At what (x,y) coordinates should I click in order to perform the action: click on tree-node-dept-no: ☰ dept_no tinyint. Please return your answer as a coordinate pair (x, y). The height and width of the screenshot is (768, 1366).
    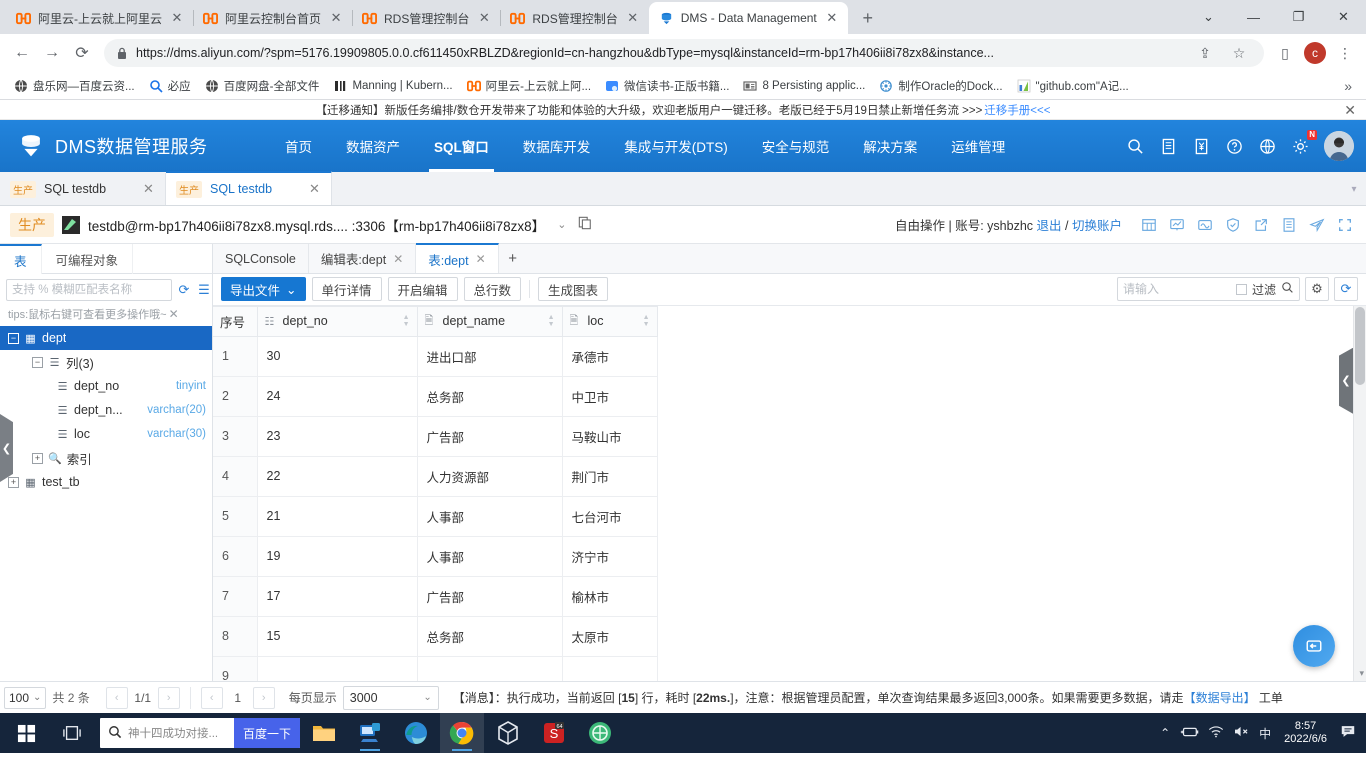
    Looking at the image, I should click on (106, 386).